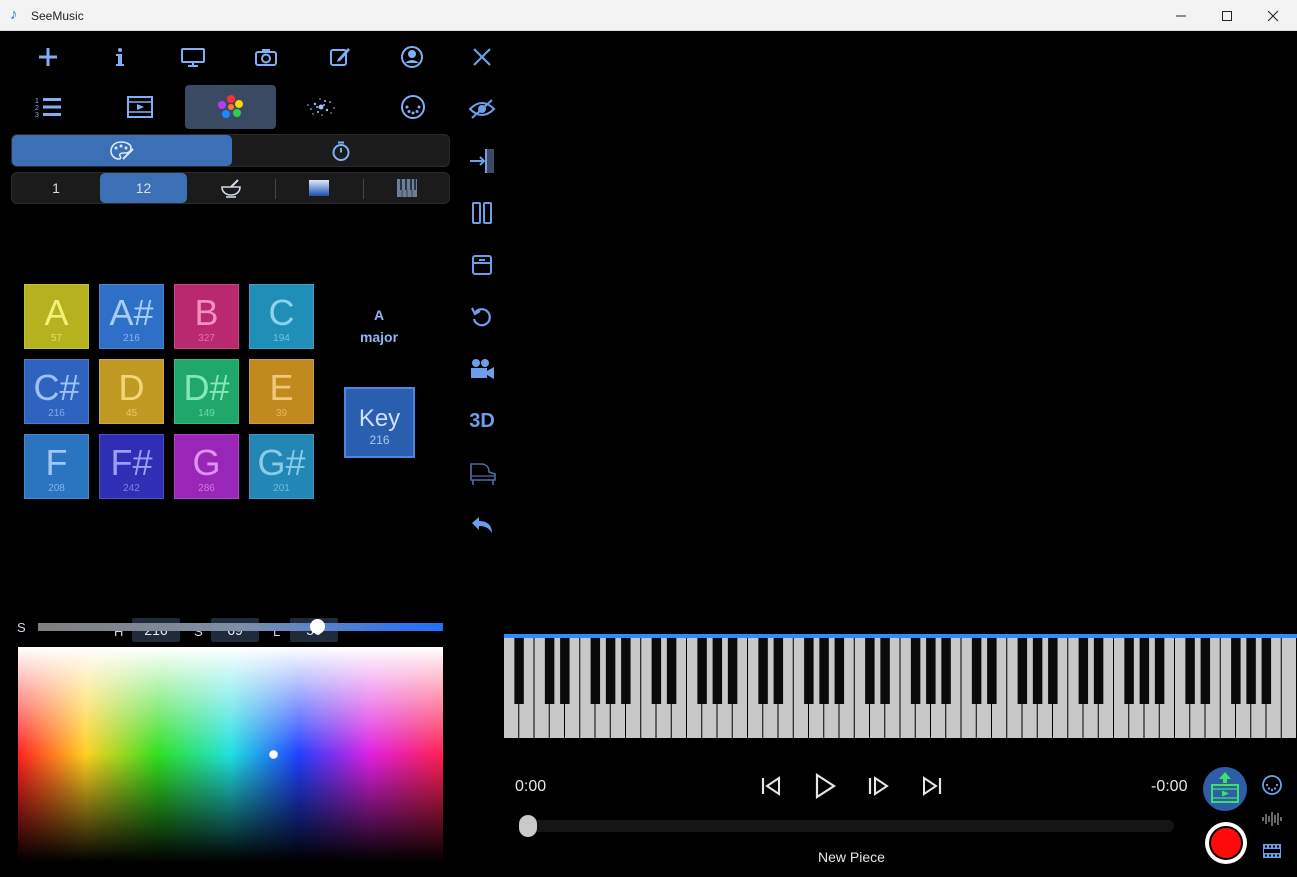 Image resolution: width=1297 pixels, height=877 pixels. I want to click on note-tile: C 194, so click(281, 316).